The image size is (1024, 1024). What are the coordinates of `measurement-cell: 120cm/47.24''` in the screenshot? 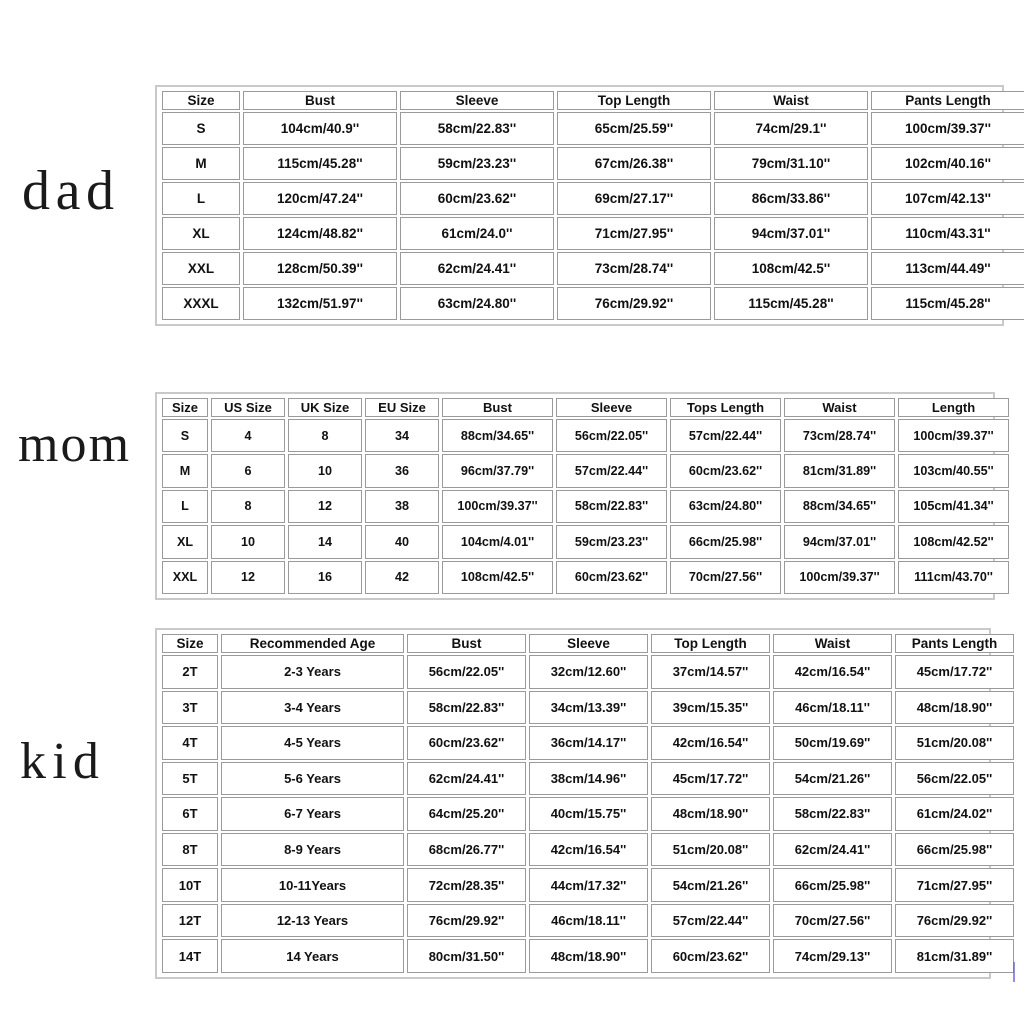 It's located at (320, 198).